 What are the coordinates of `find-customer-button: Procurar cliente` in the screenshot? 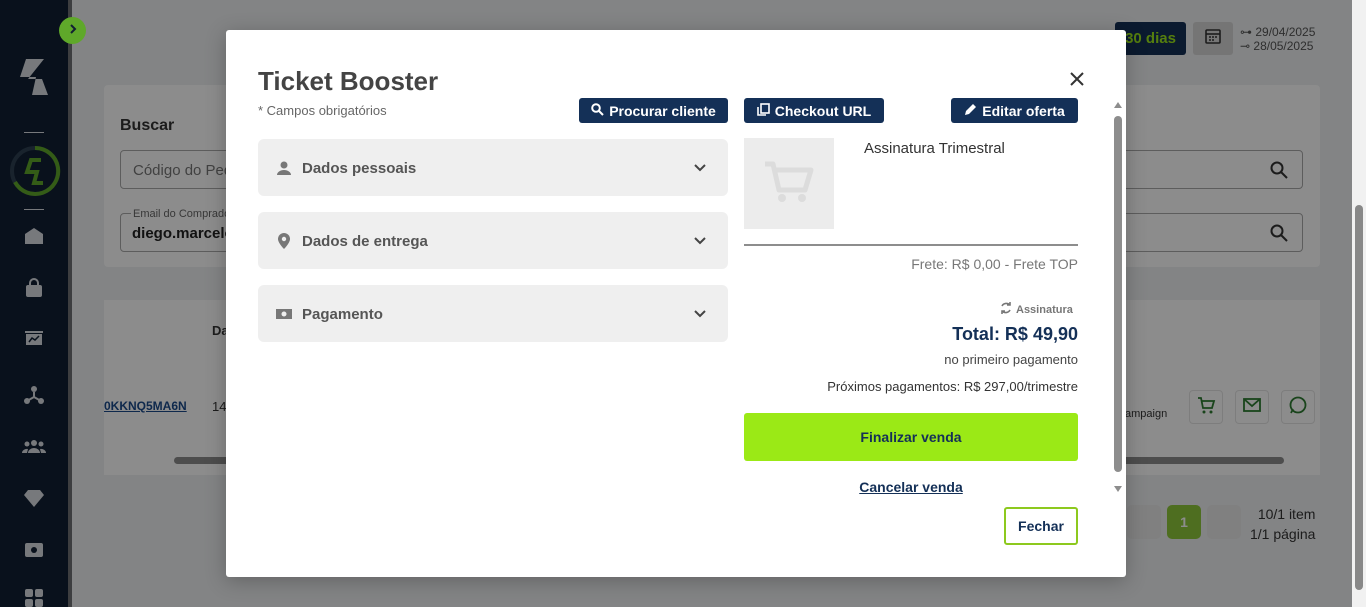 It's located at (653, 110).